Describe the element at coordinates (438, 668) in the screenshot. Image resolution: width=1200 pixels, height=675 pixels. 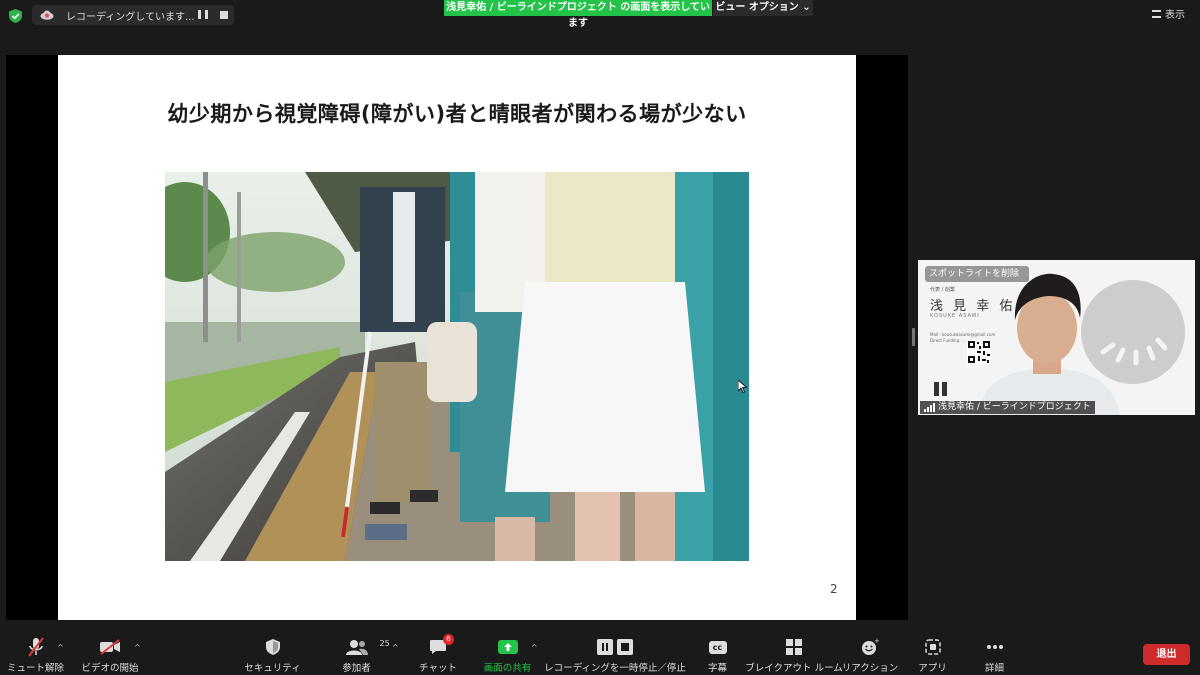
I see `chat-label: チャット` at that location.